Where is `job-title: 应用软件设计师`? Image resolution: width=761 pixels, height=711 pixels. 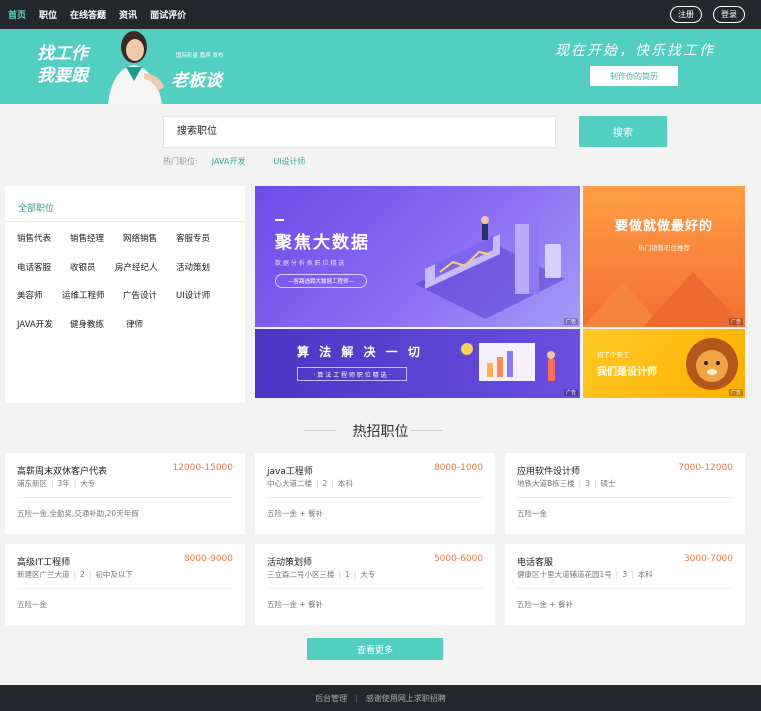
job-title: 应用软件设计师 is located at coordinates (548, 470).